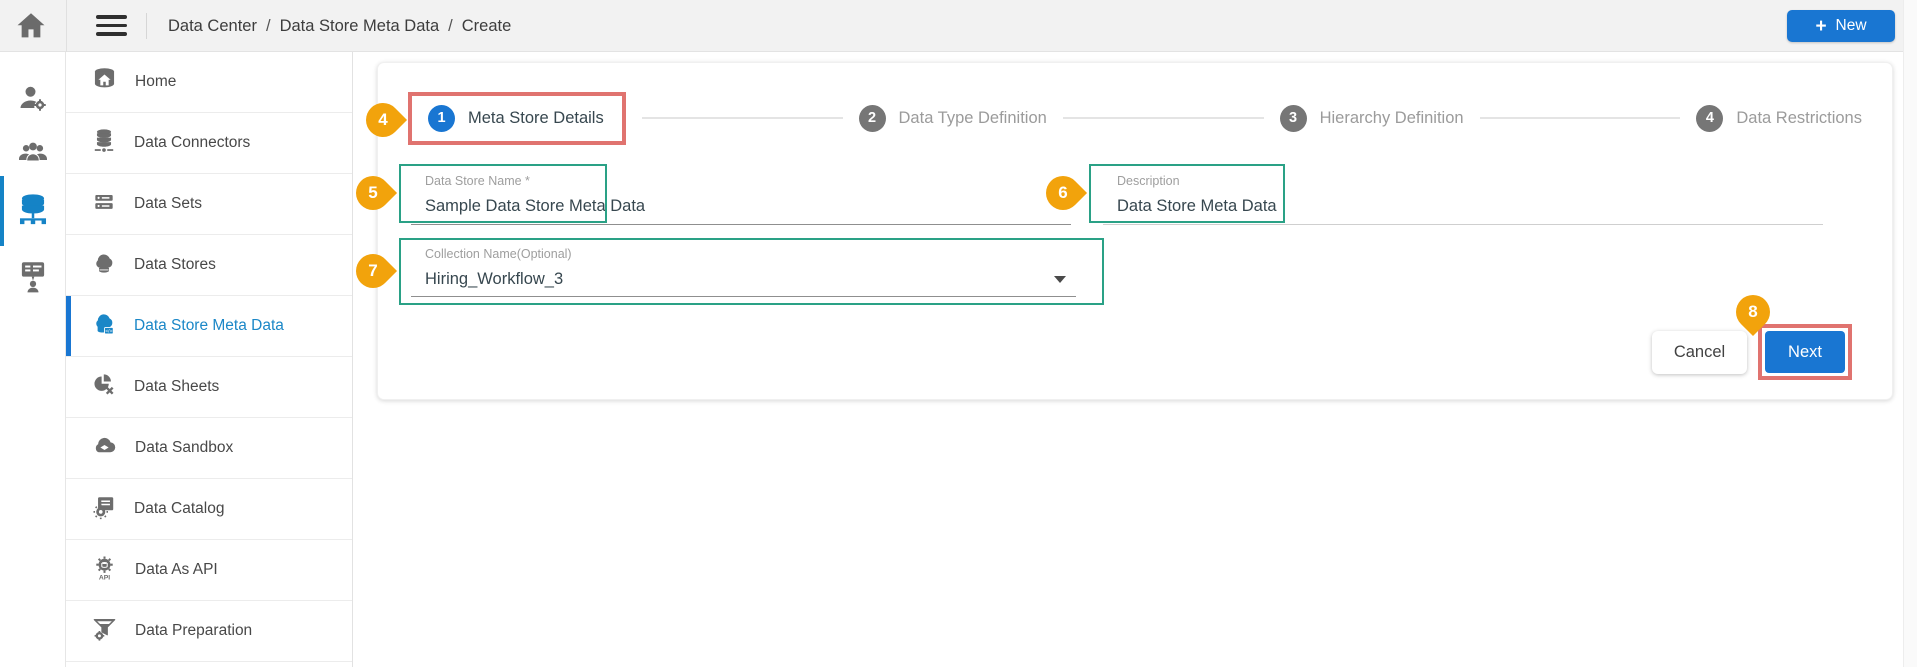 Image resolution: width=1917 pixels, height=667 pixels. I want to click on user-groups-icon, so click(33, 152).